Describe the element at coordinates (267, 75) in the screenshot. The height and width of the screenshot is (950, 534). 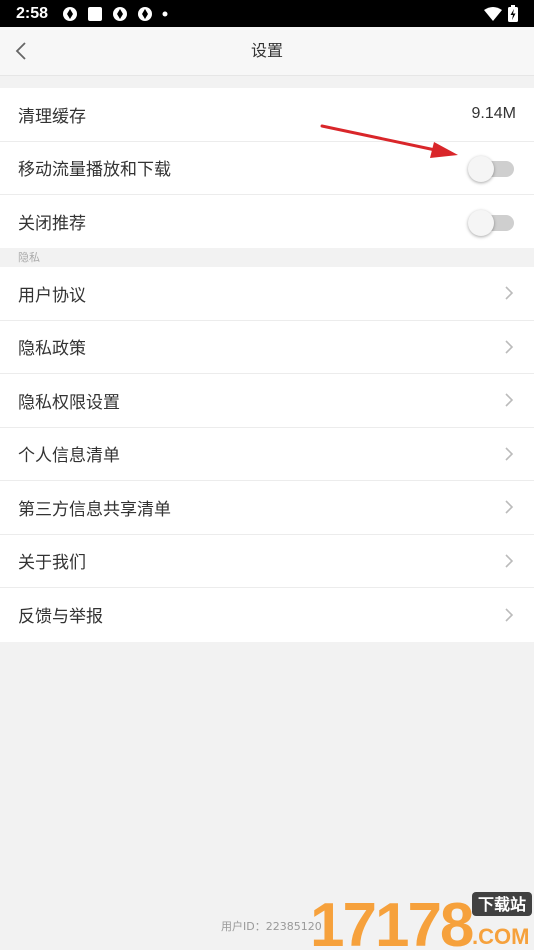
I see `divider` at that location.